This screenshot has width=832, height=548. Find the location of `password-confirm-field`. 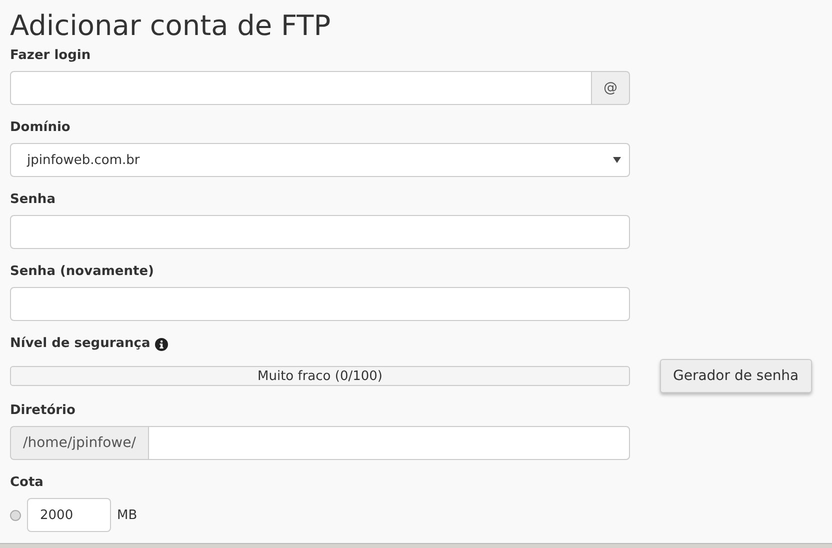

password-confirm-field is located at coordinates (320, 304).